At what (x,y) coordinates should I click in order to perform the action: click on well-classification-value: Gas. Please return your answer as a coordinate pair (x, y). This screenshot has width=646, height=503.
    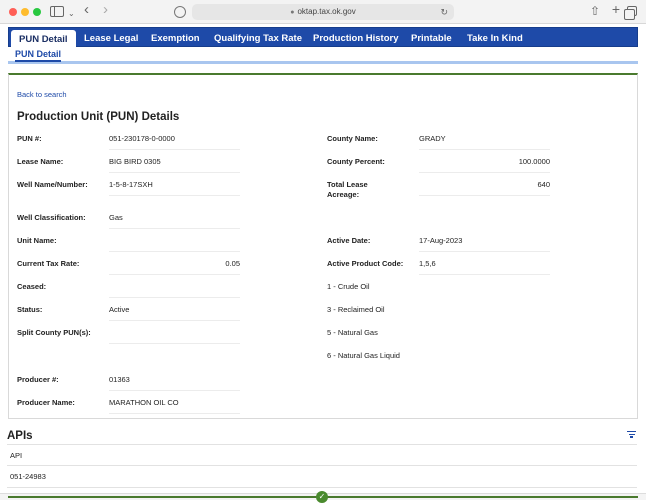
    Looking at the image, I should click on (174, 221).